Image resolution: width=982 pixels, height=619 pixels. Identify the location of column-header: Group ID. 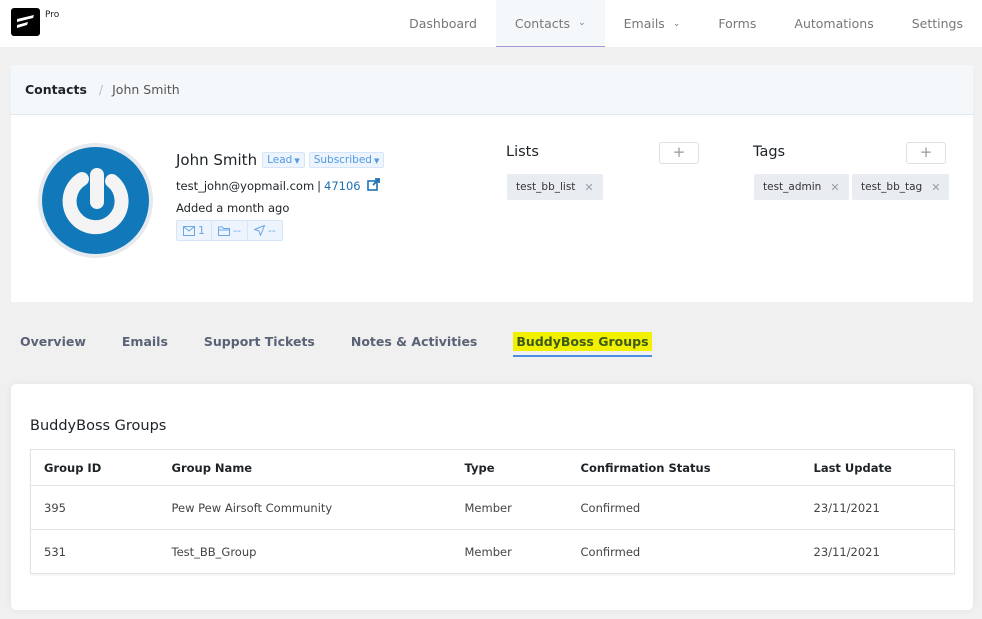
(101, 467).